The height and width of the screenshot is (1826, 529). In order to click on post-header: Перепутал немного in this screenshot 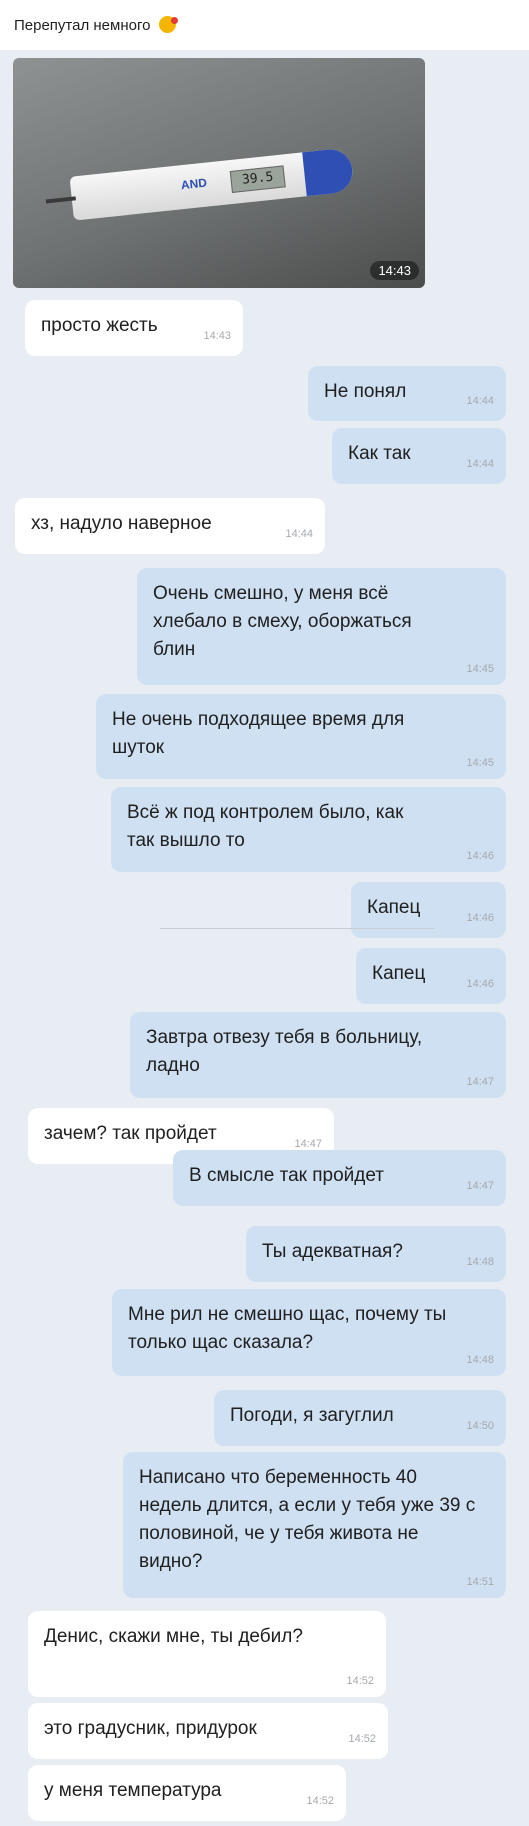, I will do `click(264, 25)`.